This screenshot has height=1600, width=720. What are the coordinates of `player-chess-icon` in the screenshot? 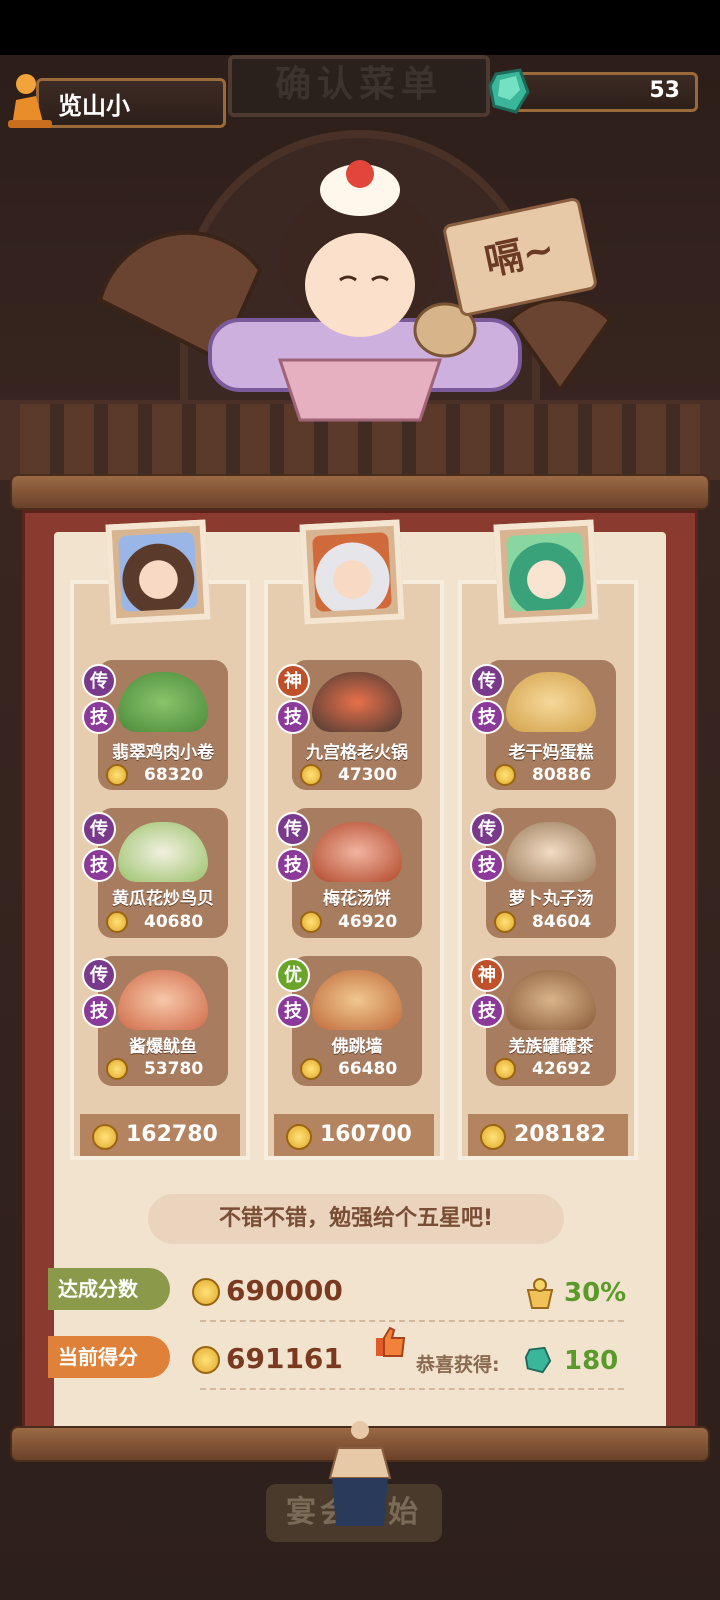 It's located at (30, 101).